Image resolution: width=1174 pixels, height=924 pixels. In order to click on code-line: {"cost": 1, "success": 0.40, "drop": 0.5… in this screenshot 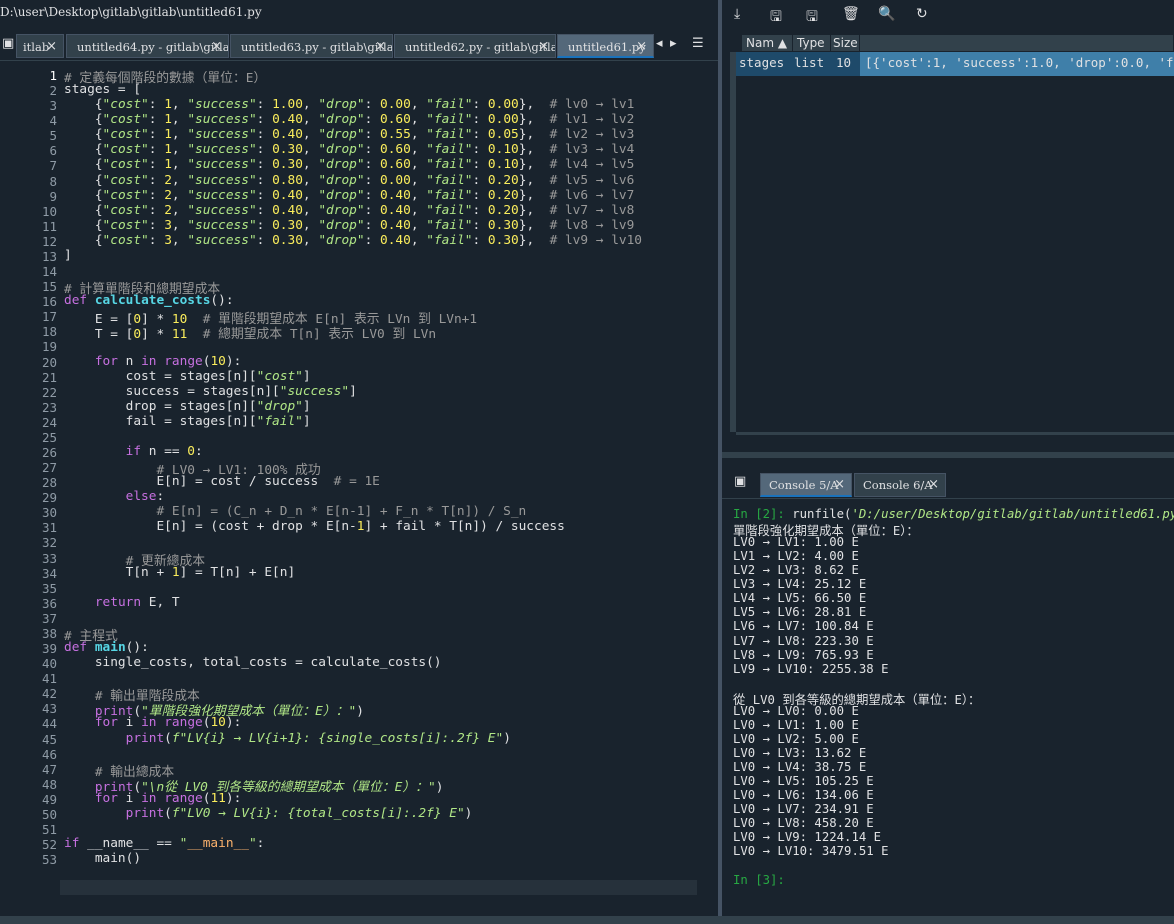, I will do `click(349, 134)`.